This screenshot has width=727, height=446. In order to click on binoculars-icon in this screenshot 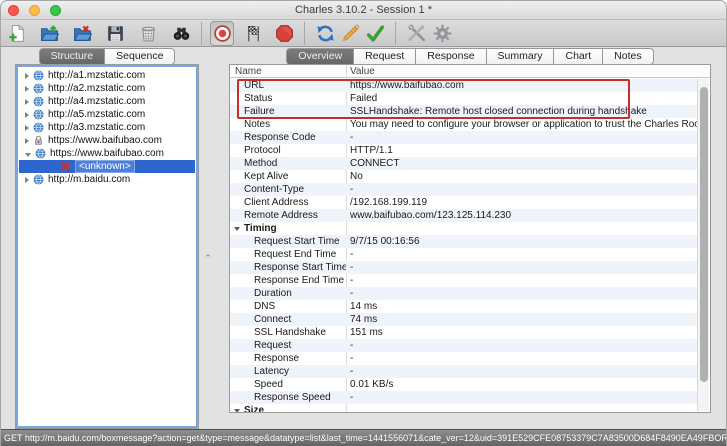, I will do `click(181, 33)`.